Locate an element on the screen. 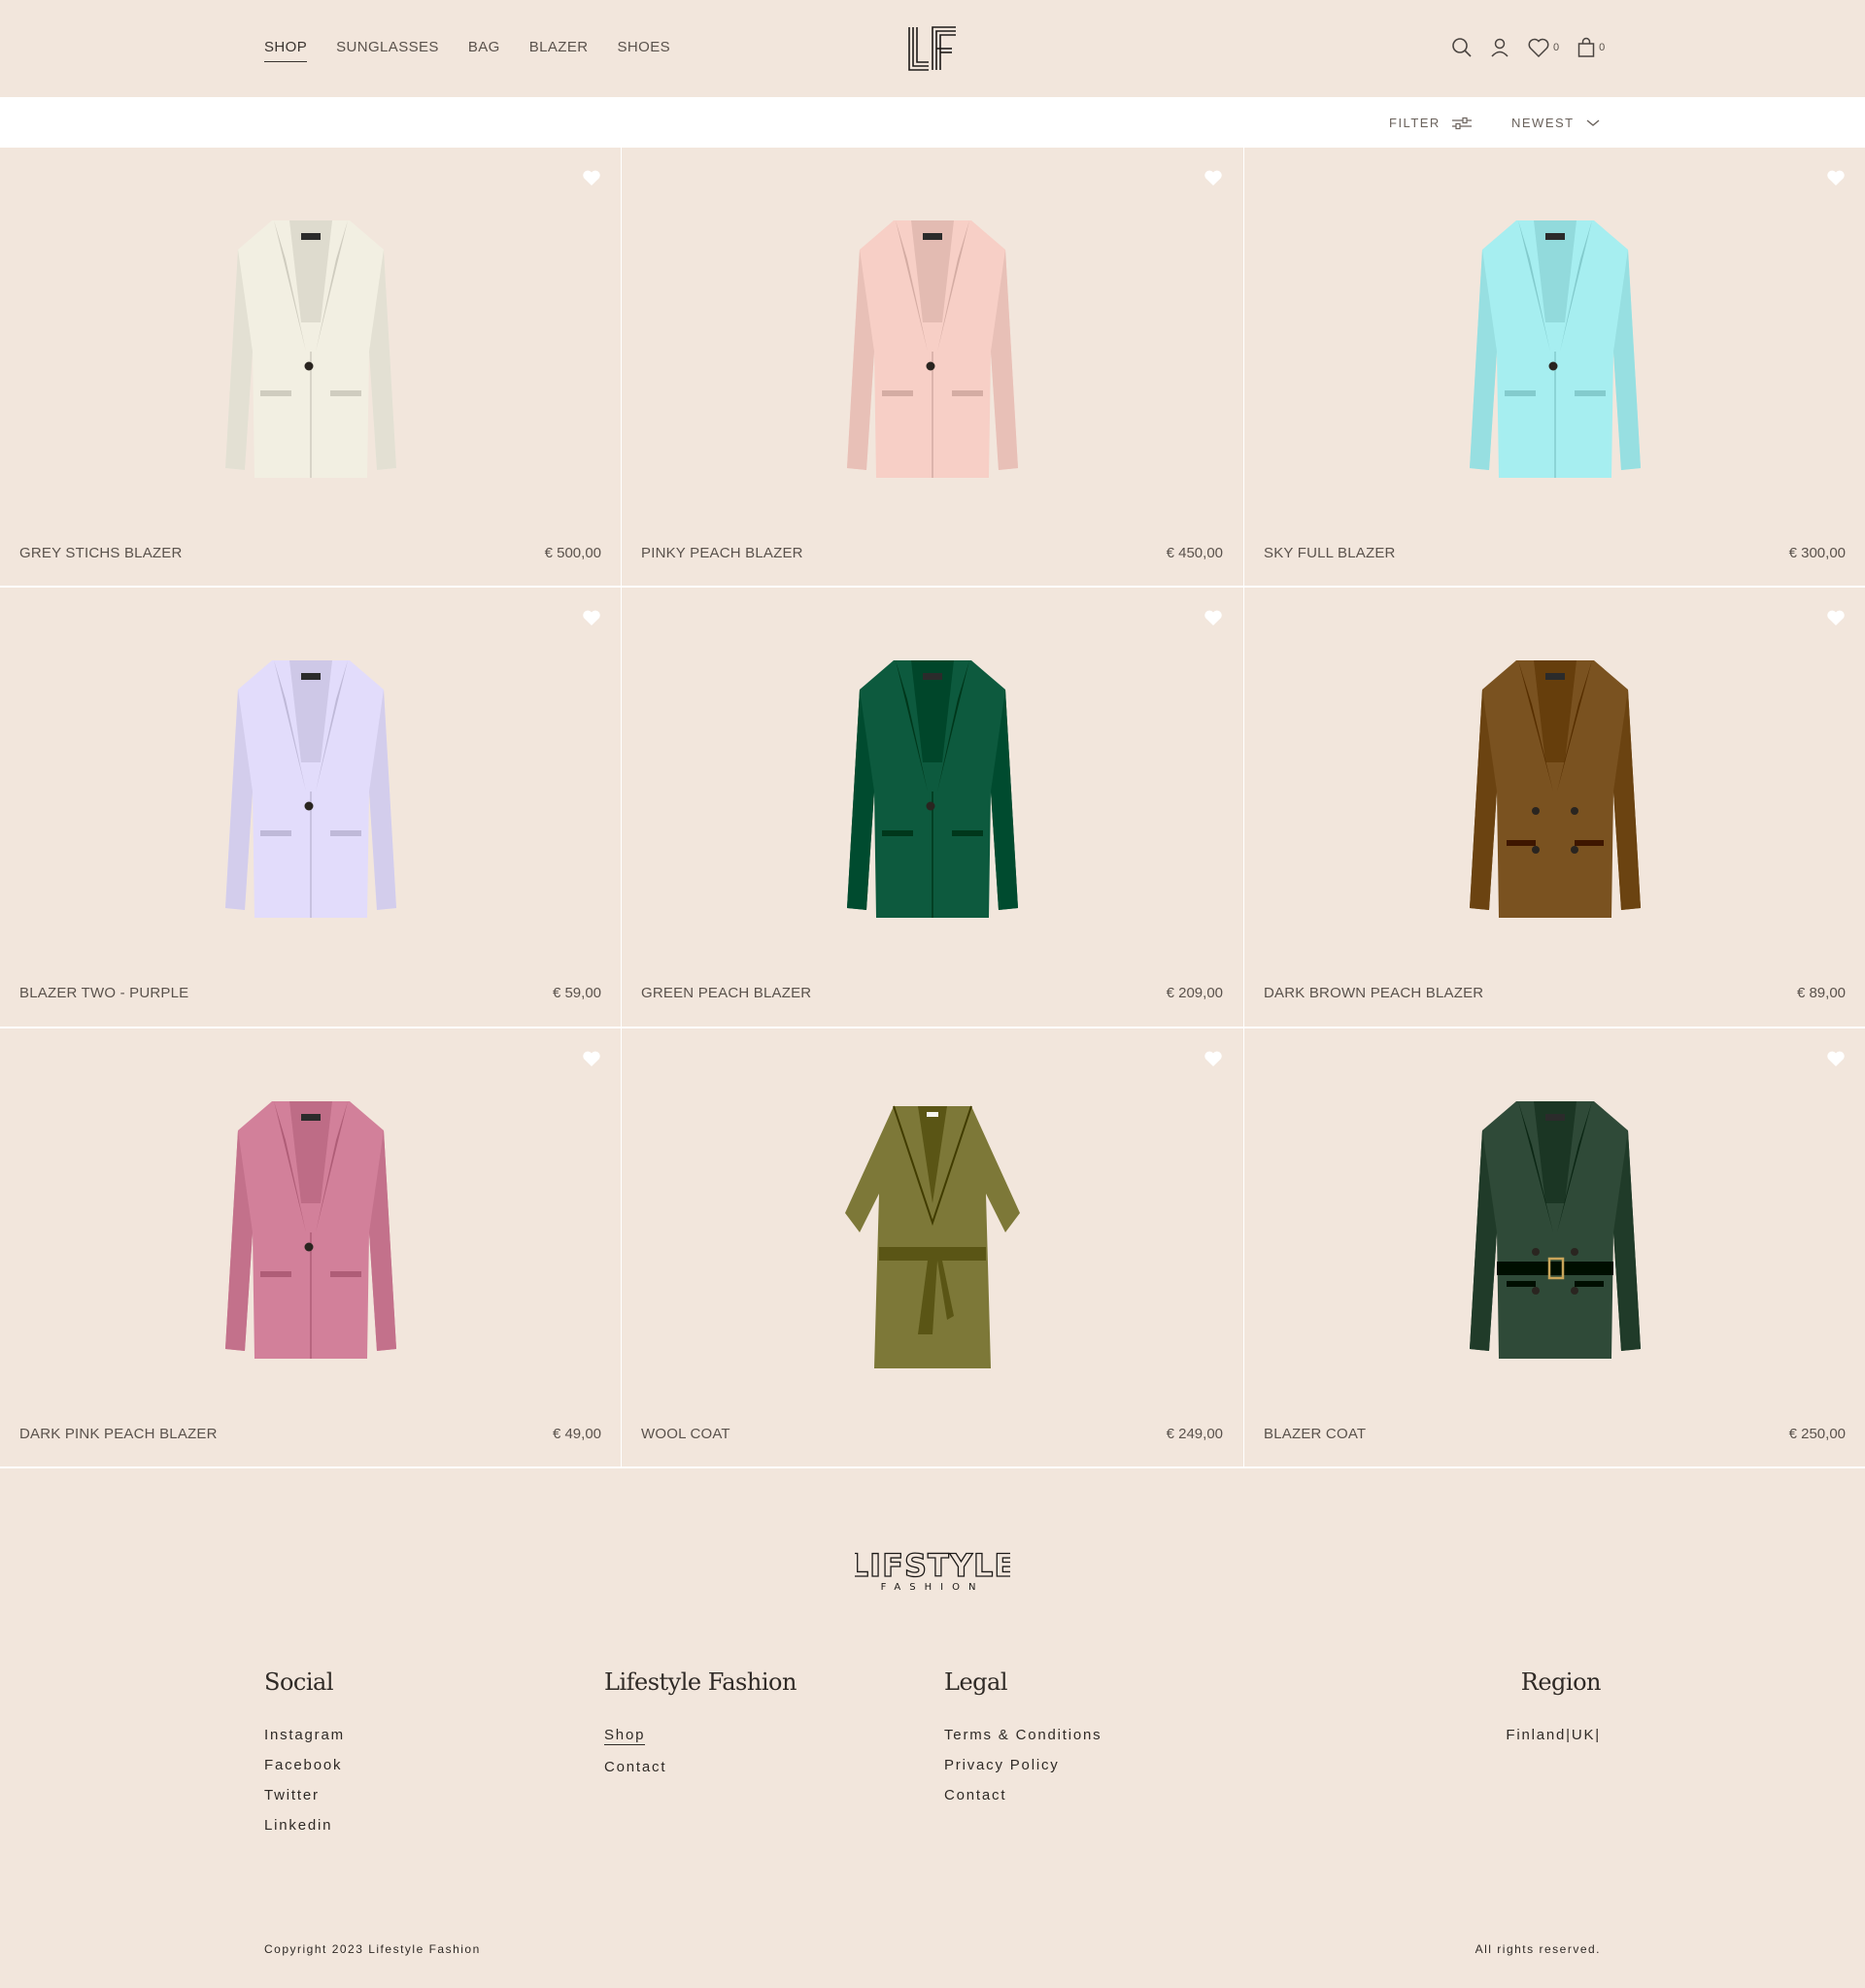  site-header: SHOP SUNGLASSES BAG BLAZER SHOES 0 0 is located at coordinates (932, 48).